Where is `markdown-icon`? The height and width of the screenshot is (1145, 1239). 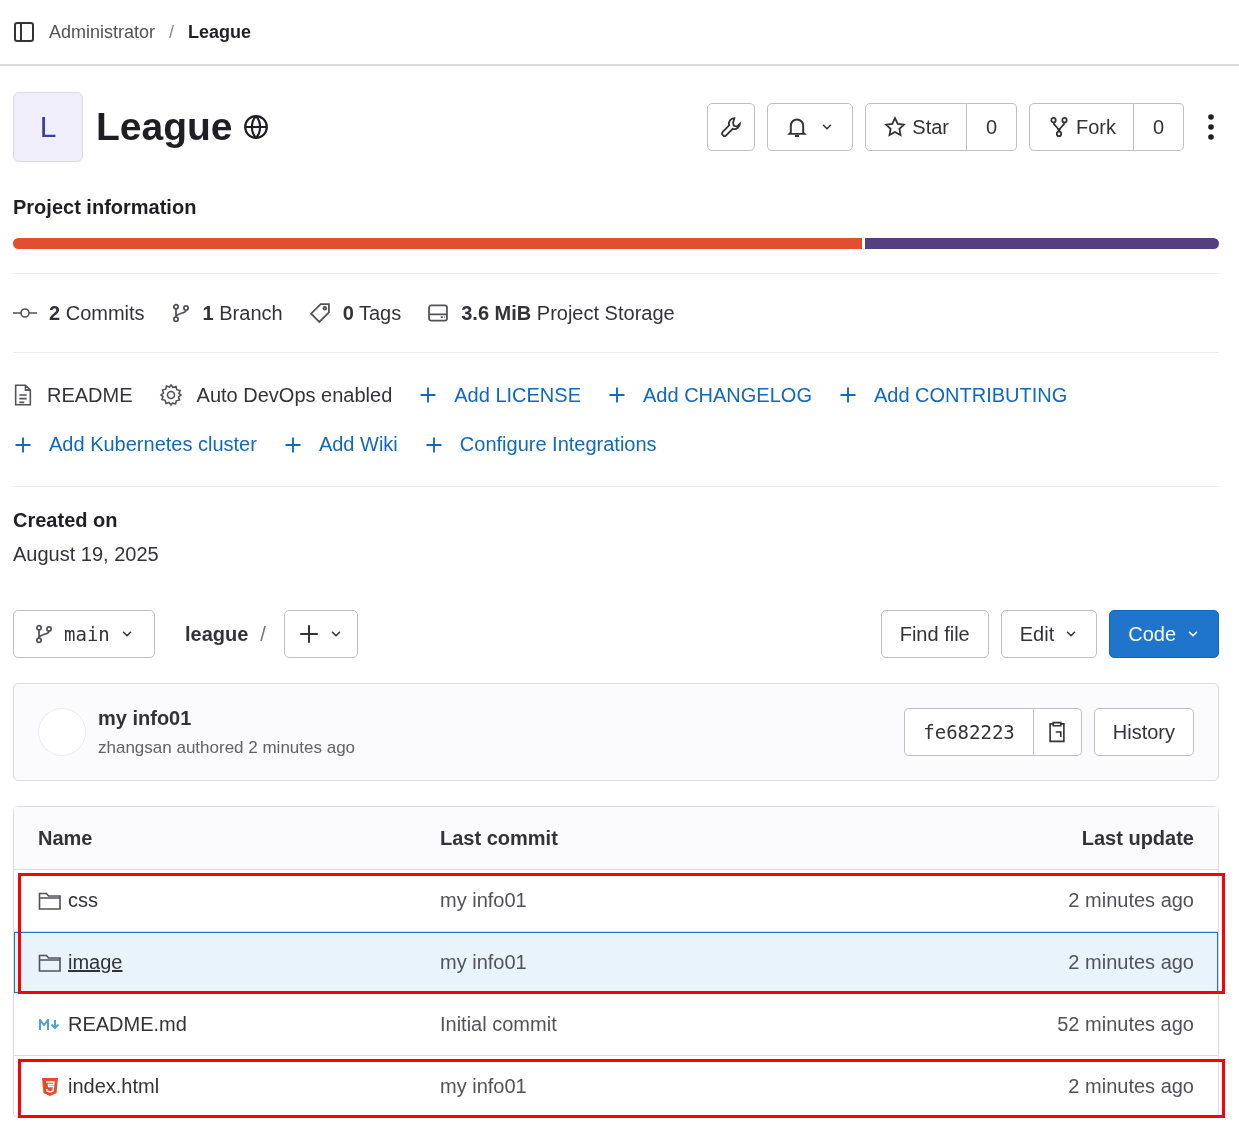
markdown-icon is located at coordinates (50, 1024).